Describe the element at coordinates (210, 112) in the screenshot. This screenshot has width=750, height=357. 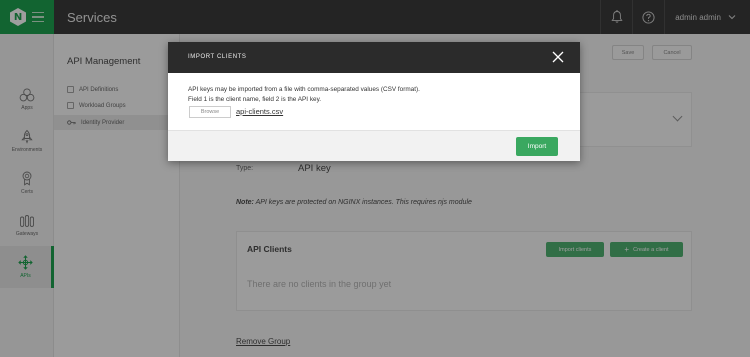
I see `browse-button: Browse` at that location.